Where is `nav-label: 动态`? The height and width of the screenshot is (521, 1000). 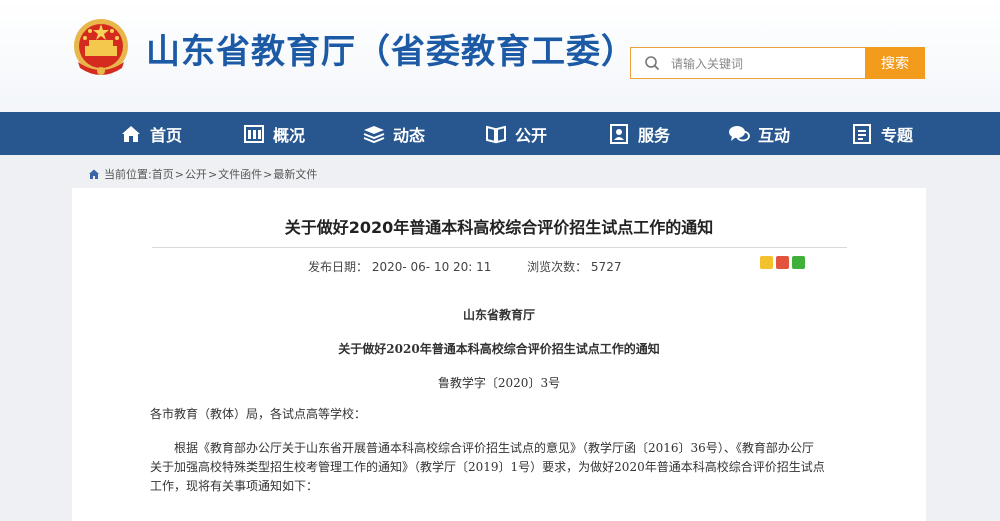 nav-label: 动态 is located at coordinates (409, 135).